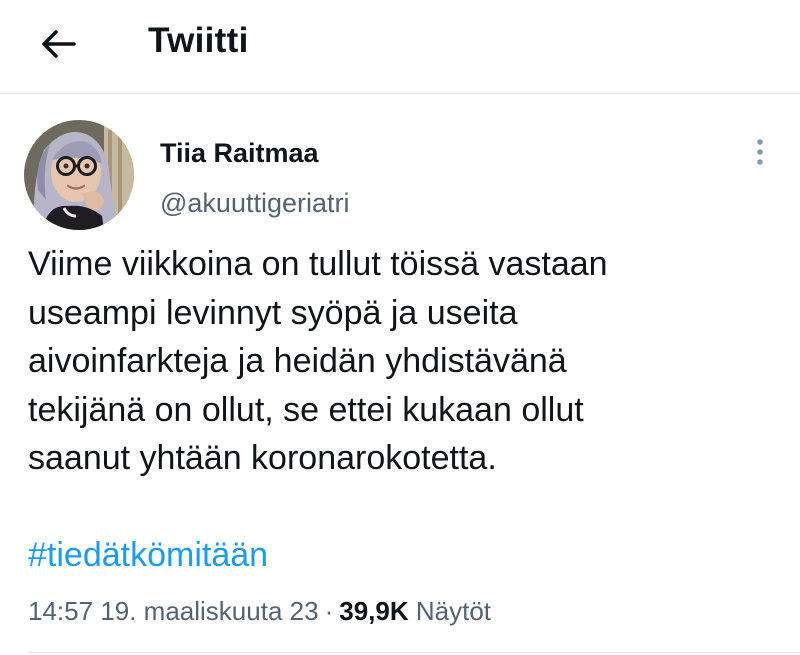 Image resolution: width=800 pixels, height=655 pixels. I want to click on author-handle: @akuuttigeriatri, so click(255, 203).